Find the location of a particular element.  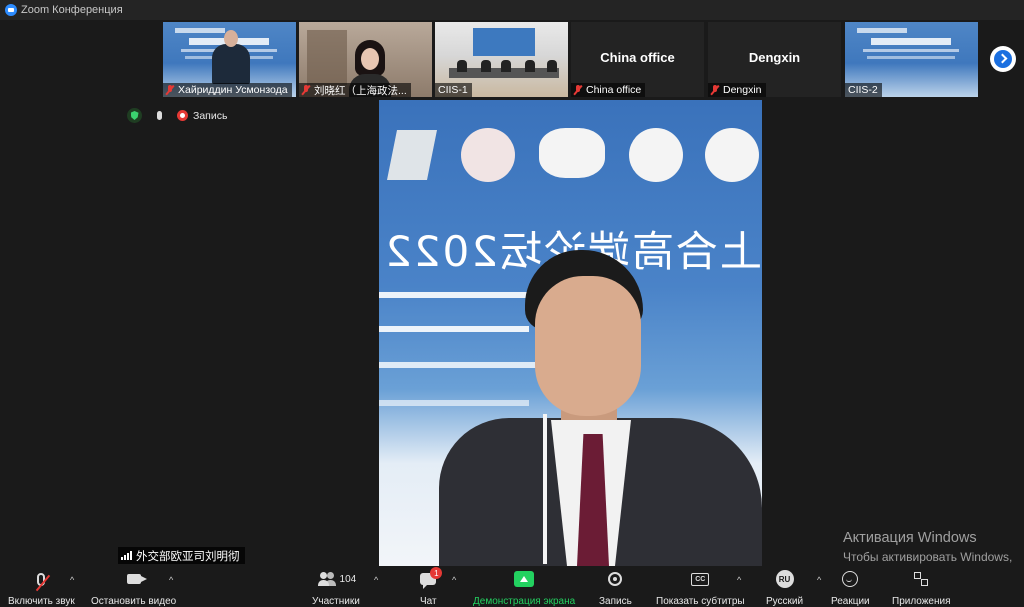

participant-label: Dengxin is located at coordinates (774, 57).